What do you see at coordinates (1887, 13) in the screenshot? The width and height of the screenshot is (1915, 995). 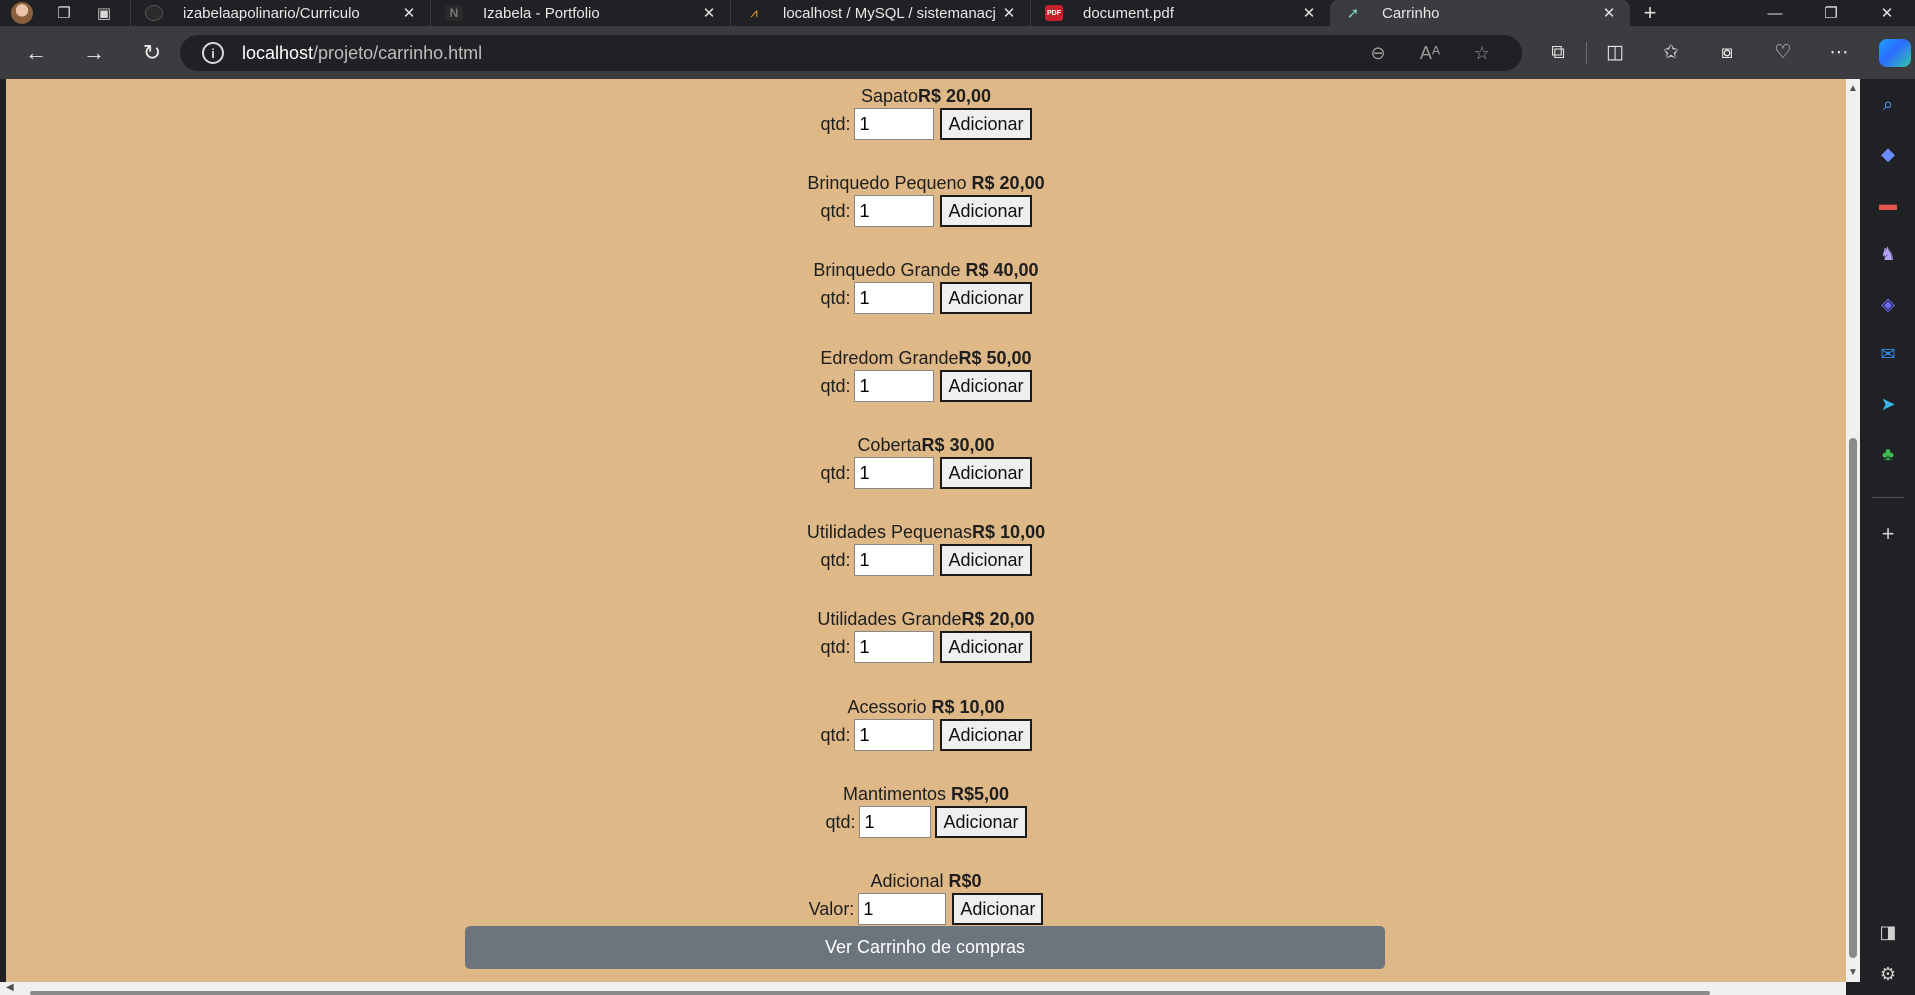 I see `close-window-icon: ✕` at bounding box center [1887, 13].